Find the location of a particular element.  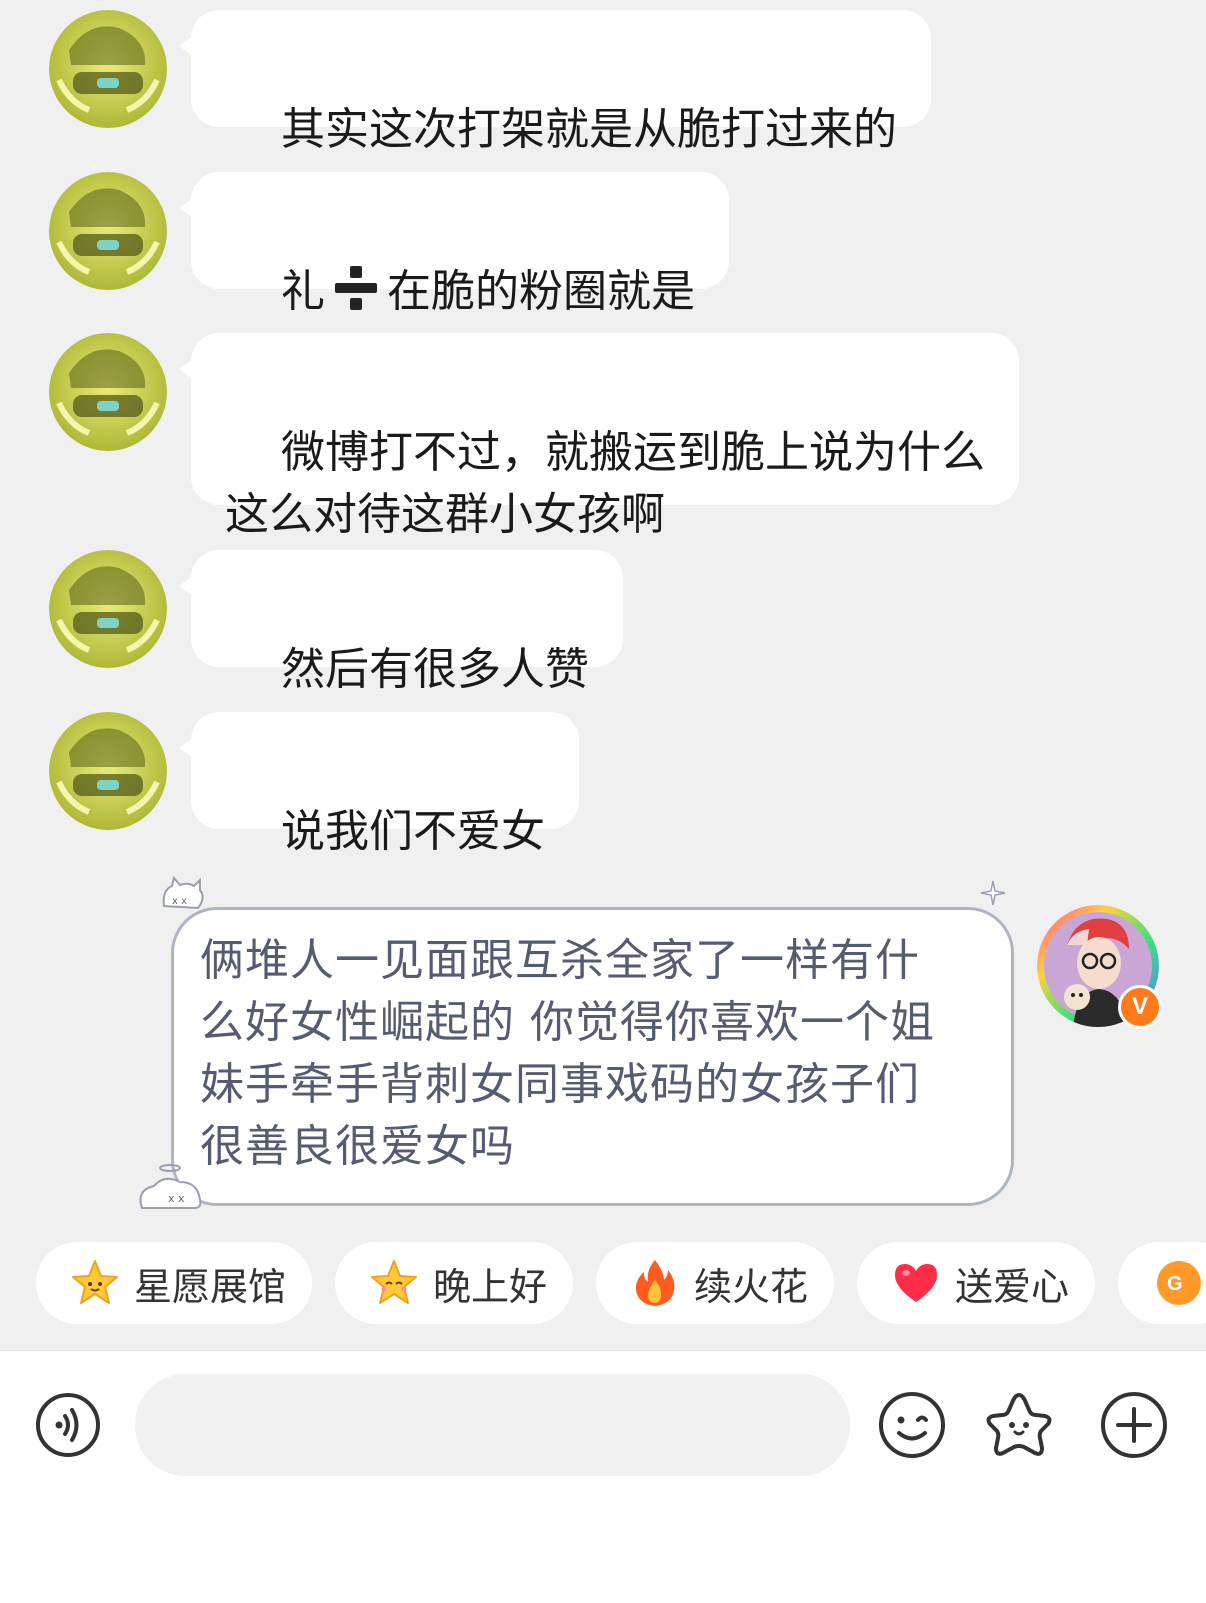

message-bubble: 说我们不爱女 is located at coordinates (379, 784).